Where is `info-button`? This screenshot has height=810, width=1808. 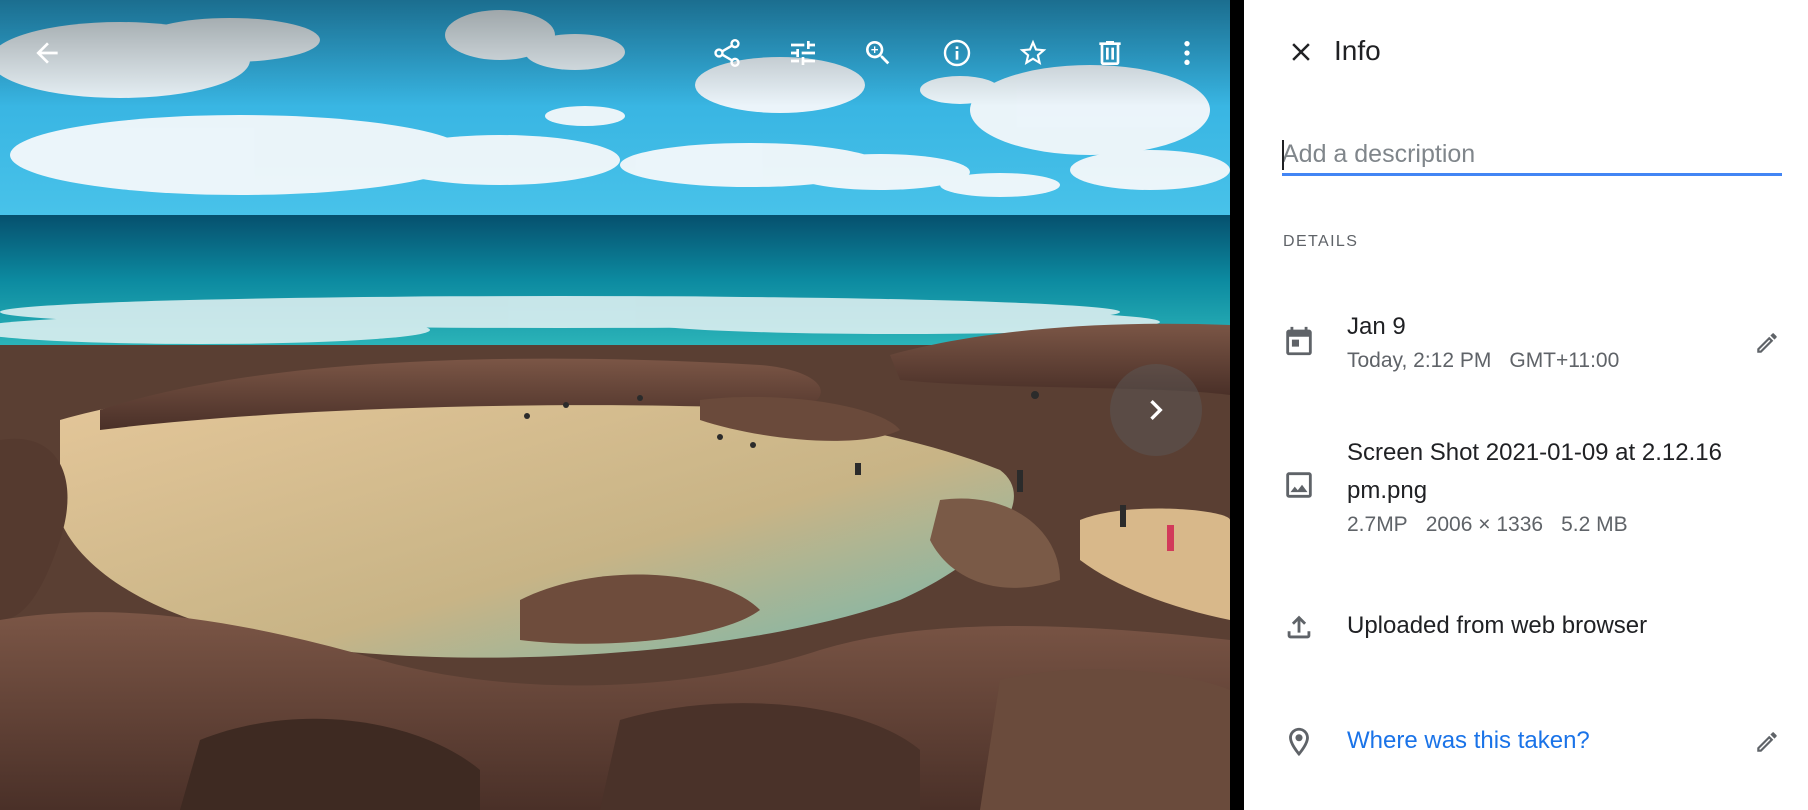 info-button is located at coordinates (957, 53).